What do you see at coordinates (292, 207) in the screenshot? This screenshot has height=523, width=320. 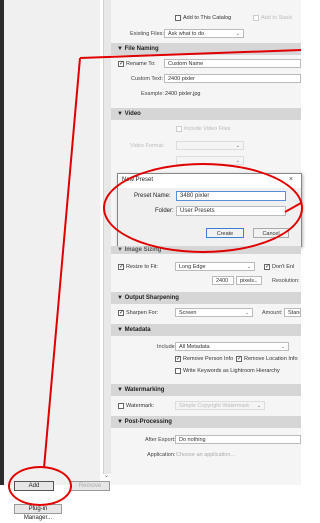 I see `annotation-line-right` at bounding box center [292, 207].